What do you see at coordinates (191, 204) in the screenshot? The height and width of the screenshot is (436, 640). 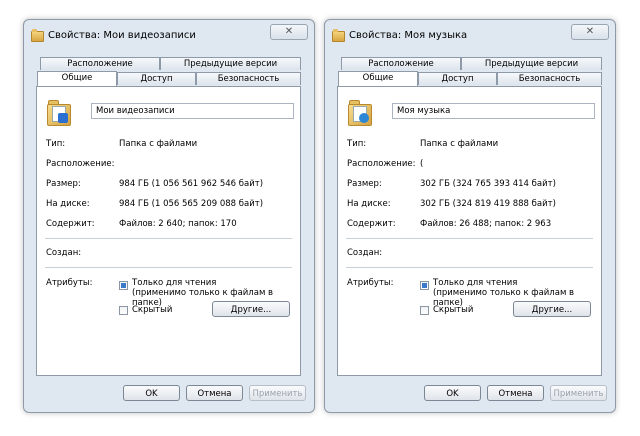 I see `on-disk-value: 984 ГБ (1 056 565 209 088 байт)` at bounding box center [191, 204].